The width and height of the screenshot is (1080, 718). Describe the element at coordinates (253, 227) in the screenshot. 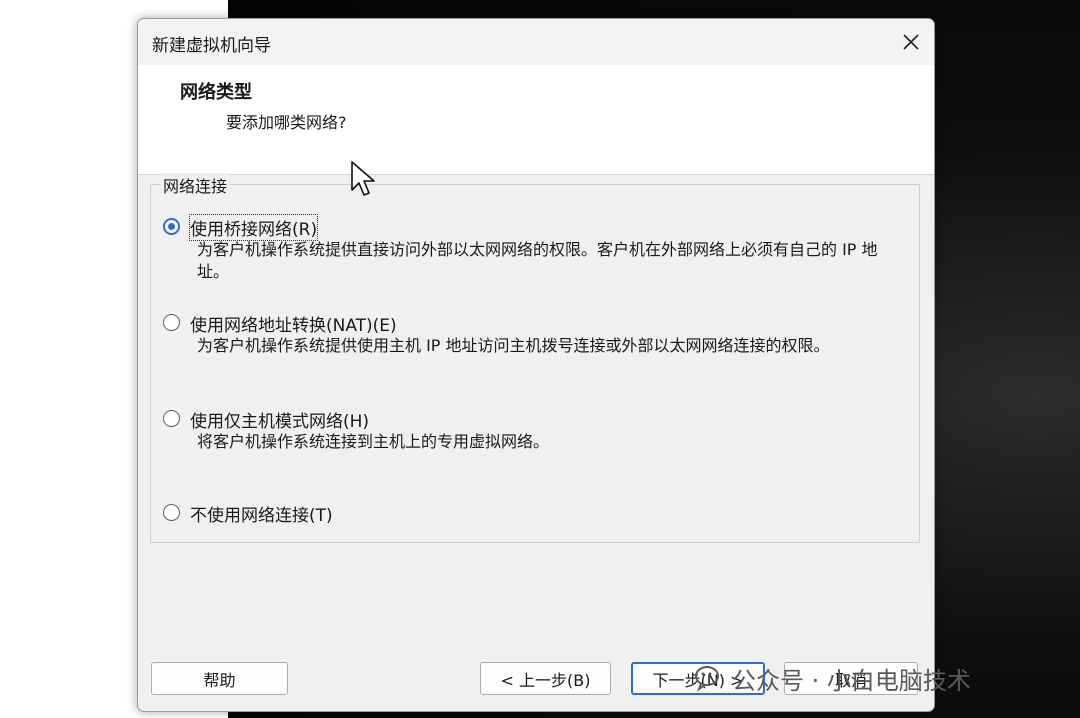

I see `option-bridged-label: 使用桥接网络(R)` at that location.